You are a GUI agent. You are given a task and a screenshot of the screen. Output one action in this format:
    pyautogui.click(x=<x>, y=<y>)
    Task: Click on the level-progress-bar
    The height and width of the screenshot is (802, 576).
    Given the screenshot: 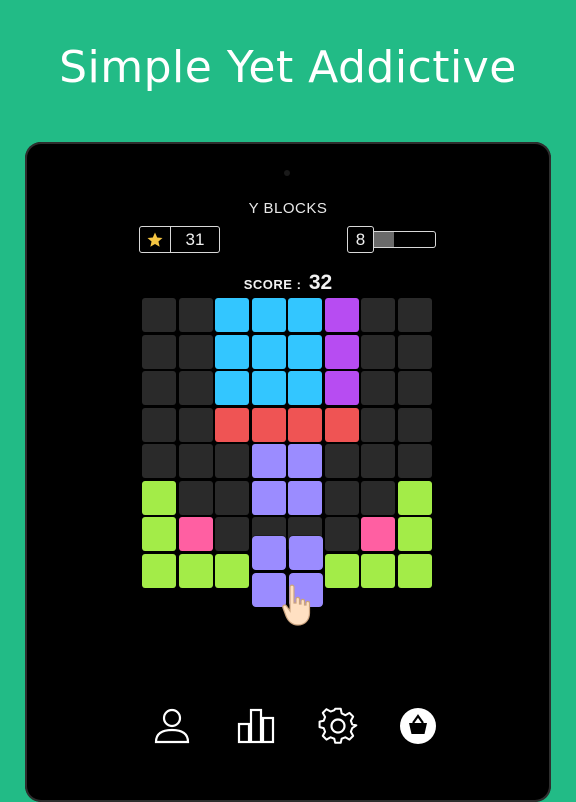 What is the action you would take?
    pyautogui.click(x=405, y=239)
    